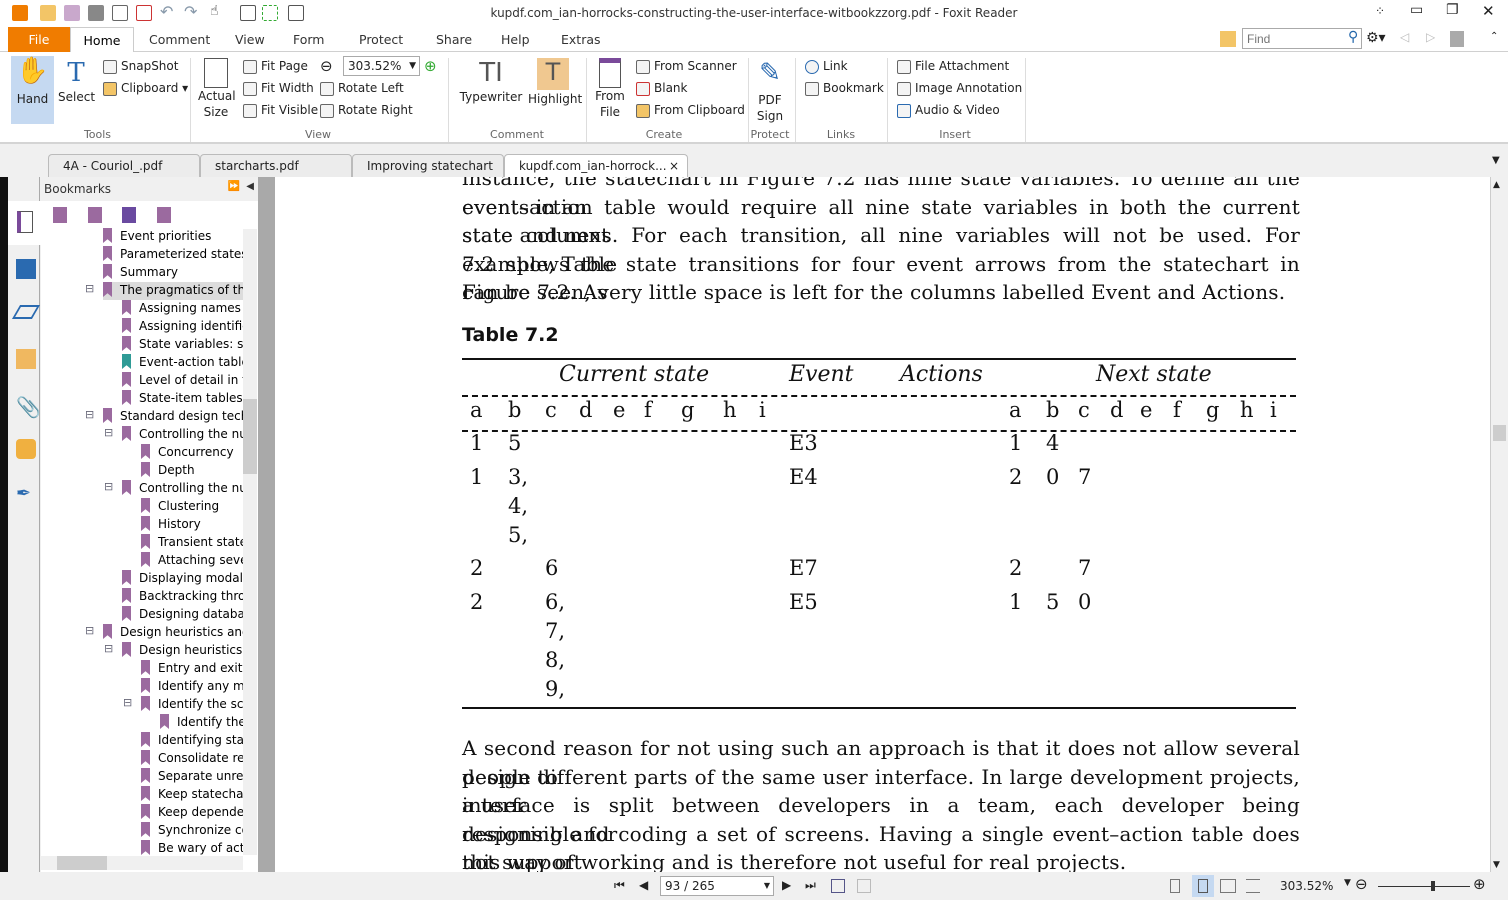 This screenshot has width=1508, height=900. I want to click on next-view-icon, so click(864, 886).